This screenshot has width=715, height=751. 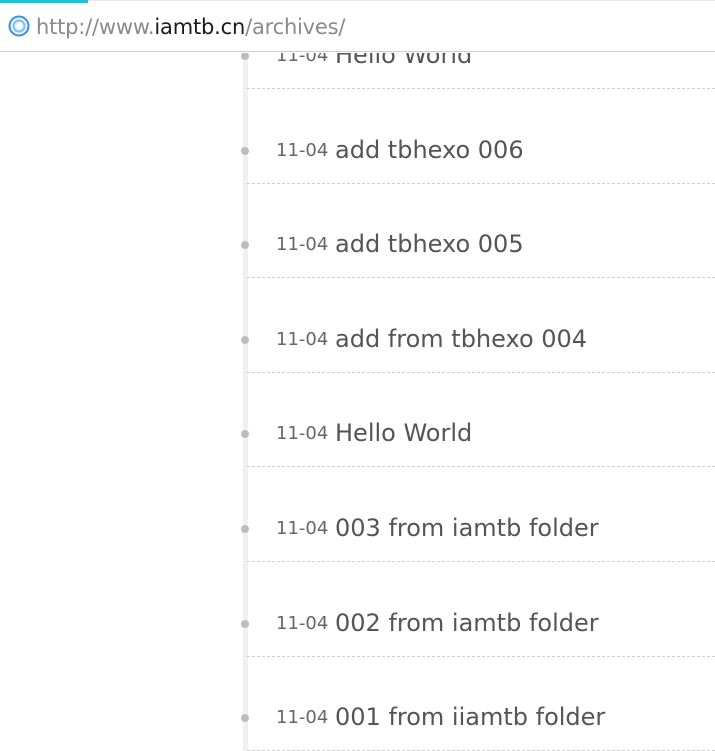 I want to click on url-scheme: http://www., so click(x=95, y=27).